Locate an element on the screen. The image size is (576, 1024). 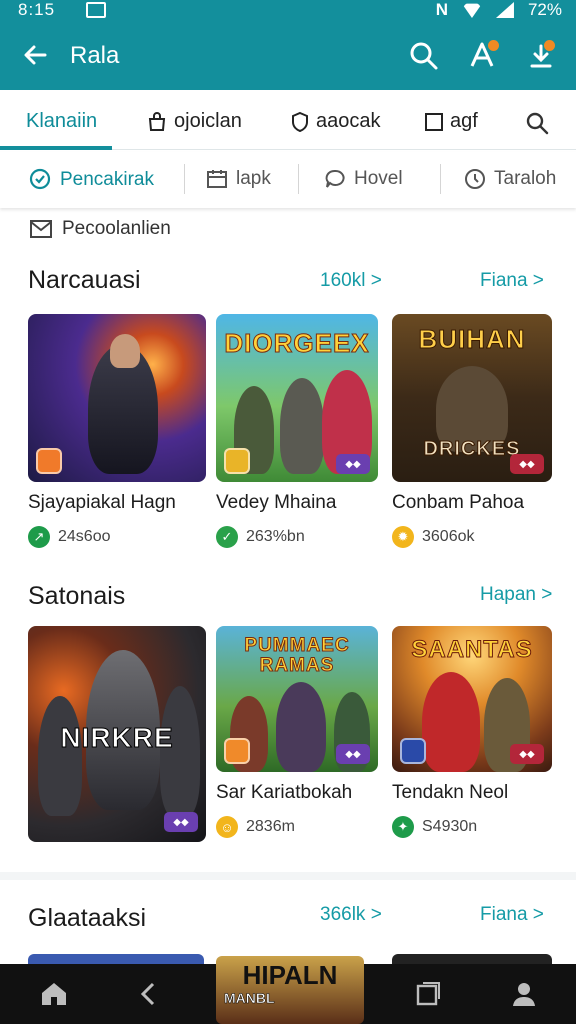
game-thumbnail: DIORGEEX ◆◆ is located at coordinates (297, 398).